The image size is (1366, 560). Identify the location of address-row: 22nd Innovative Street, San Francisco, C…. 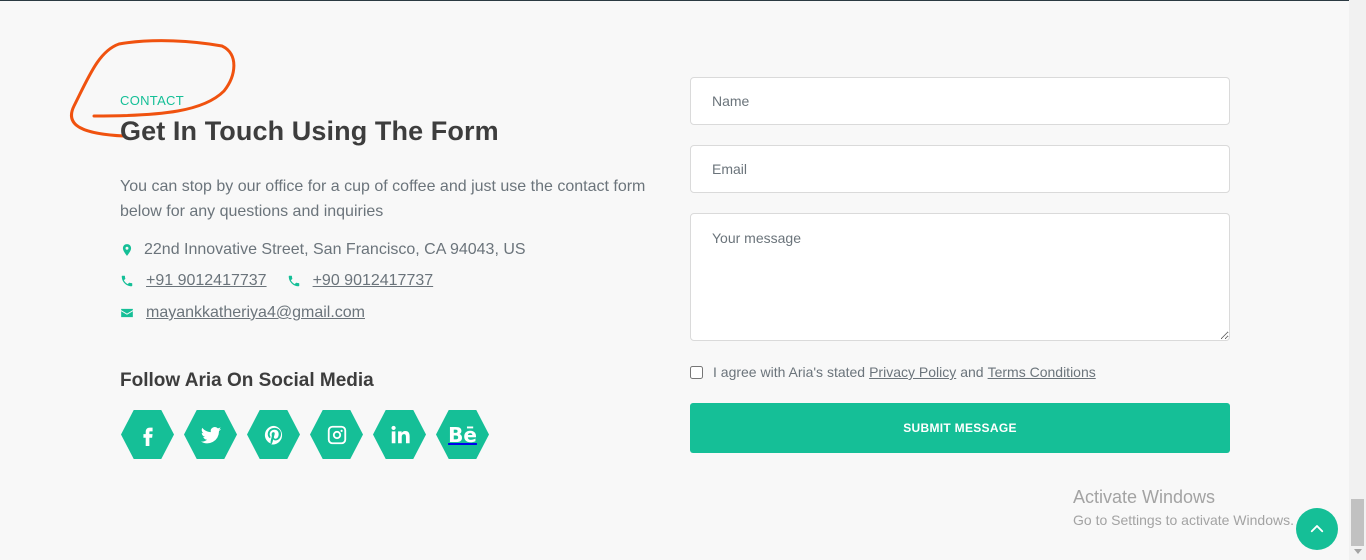
(323, 250).